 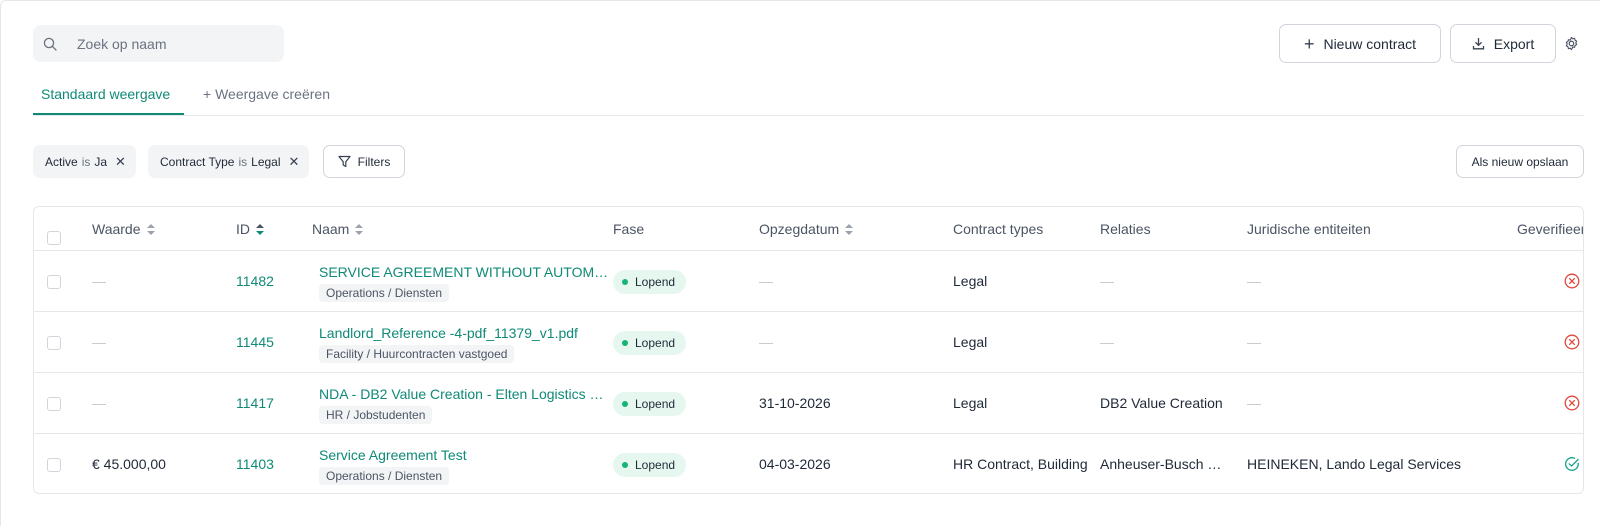 I want to click on contract-name-link: Service Agreement Test, so click(x=464, y=455).